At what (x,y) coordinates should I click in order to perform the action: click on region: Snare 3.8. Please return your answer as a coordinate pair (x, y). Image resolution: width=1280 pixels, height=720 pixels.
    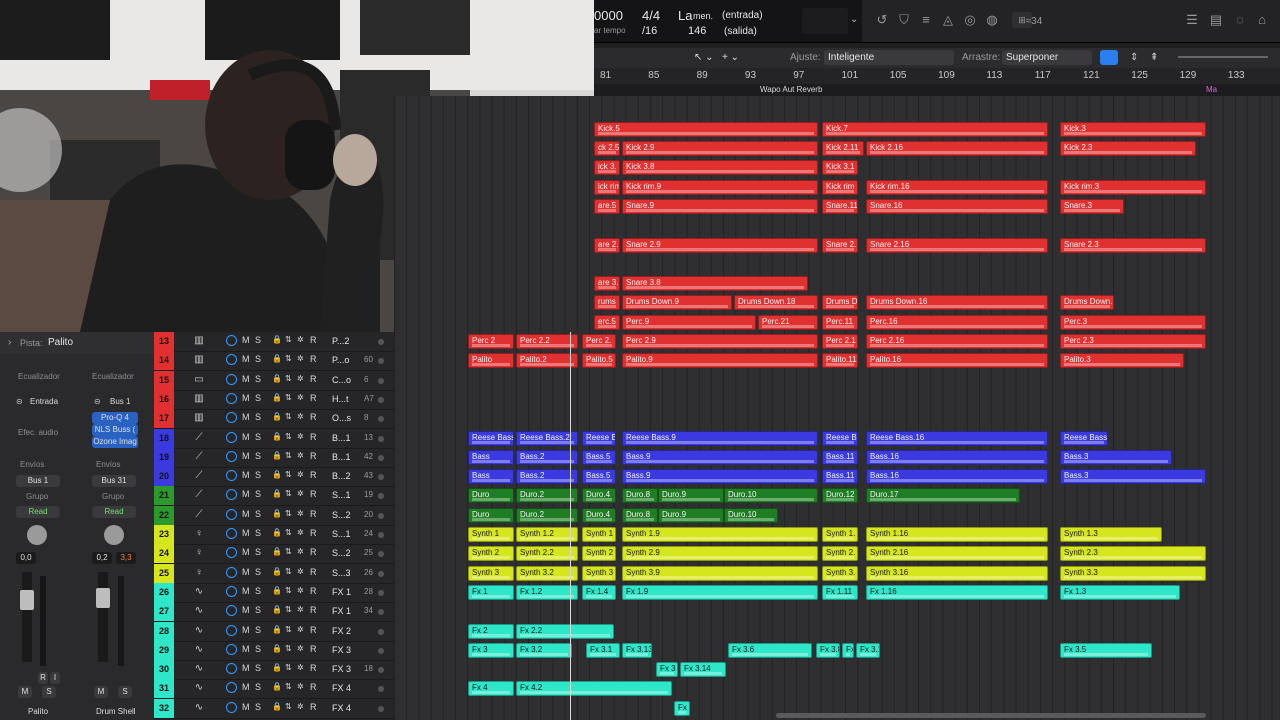
    Looking at the image, I should click on (715, 284).